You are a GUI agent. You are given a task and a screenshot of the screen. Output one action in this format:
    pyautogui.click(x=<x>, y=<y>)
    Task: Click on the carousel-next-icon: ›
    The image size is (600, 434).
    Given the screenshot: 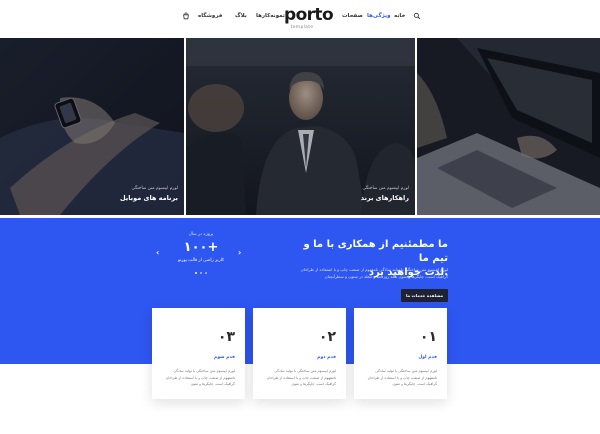 What is the action you would take?
    pyautogui.click(x=239, y=252)
    